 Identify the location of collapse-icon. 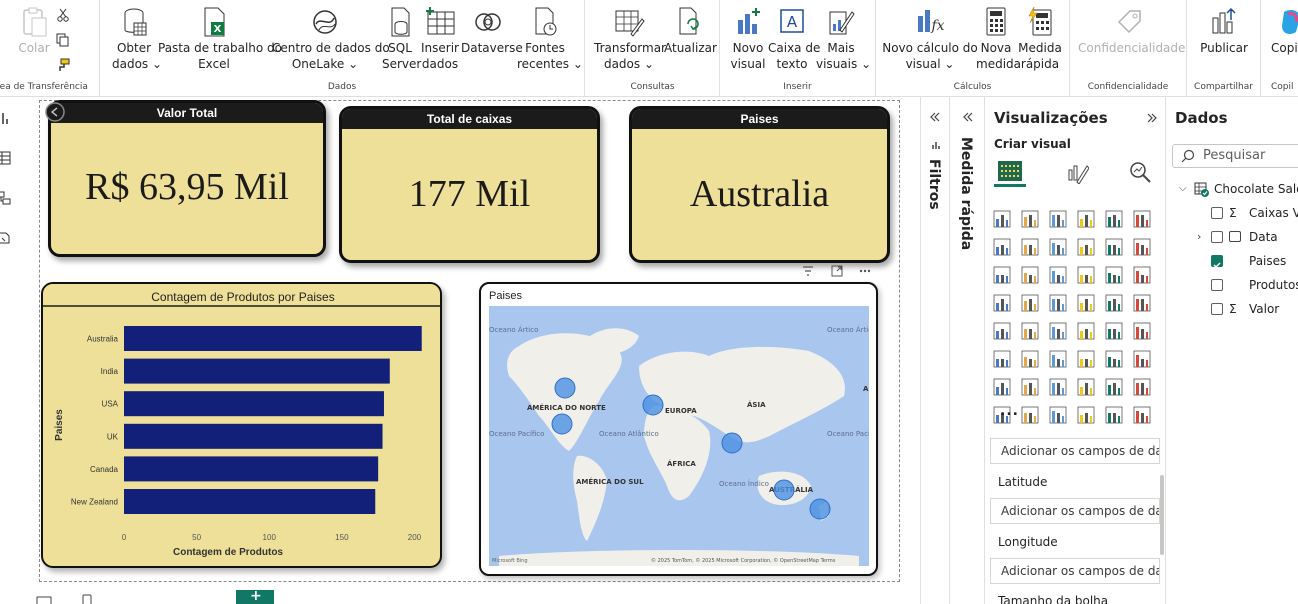
(968, 117).